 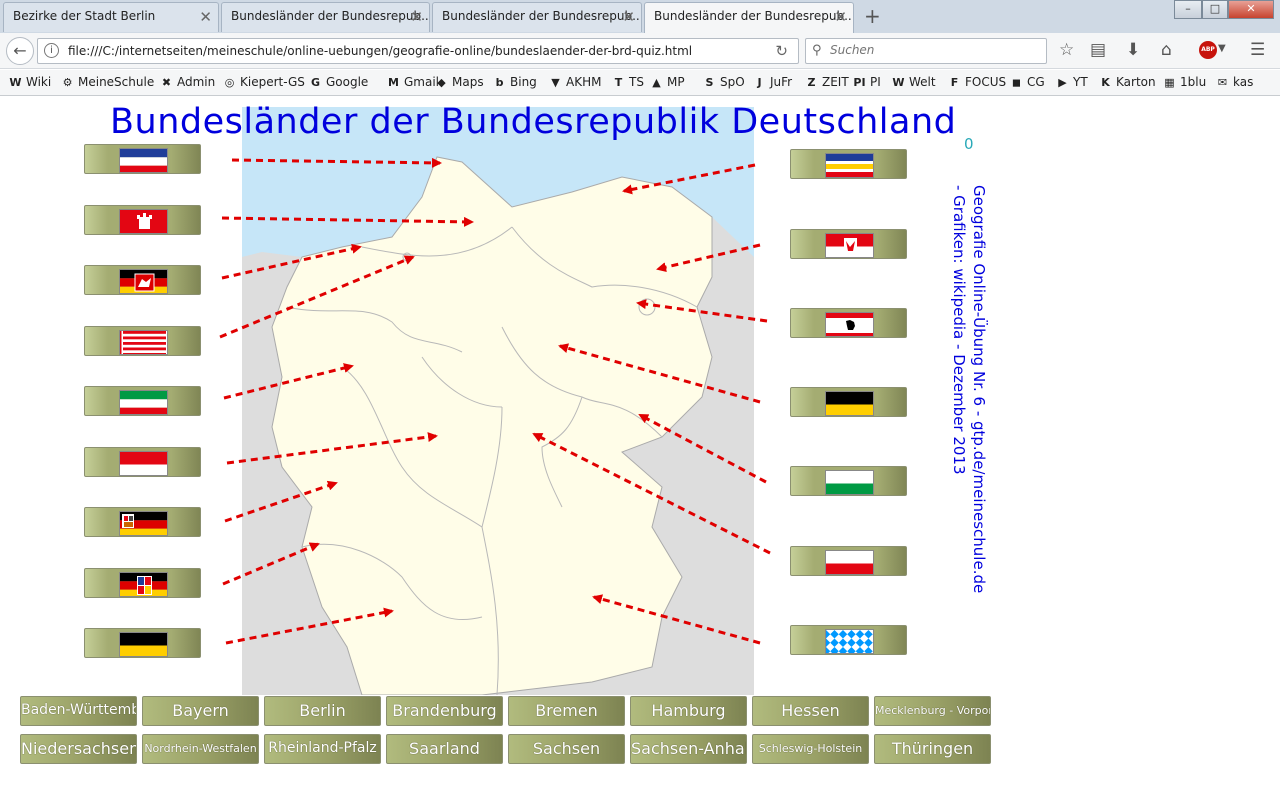 I want to click on bookmark-wiki: W Wiki, so click(x=29, y=82).